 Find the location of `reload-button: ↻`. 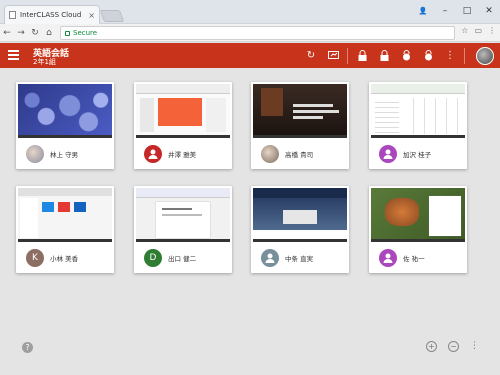

reload-button: ↻ is located at coordinates (35, 33).